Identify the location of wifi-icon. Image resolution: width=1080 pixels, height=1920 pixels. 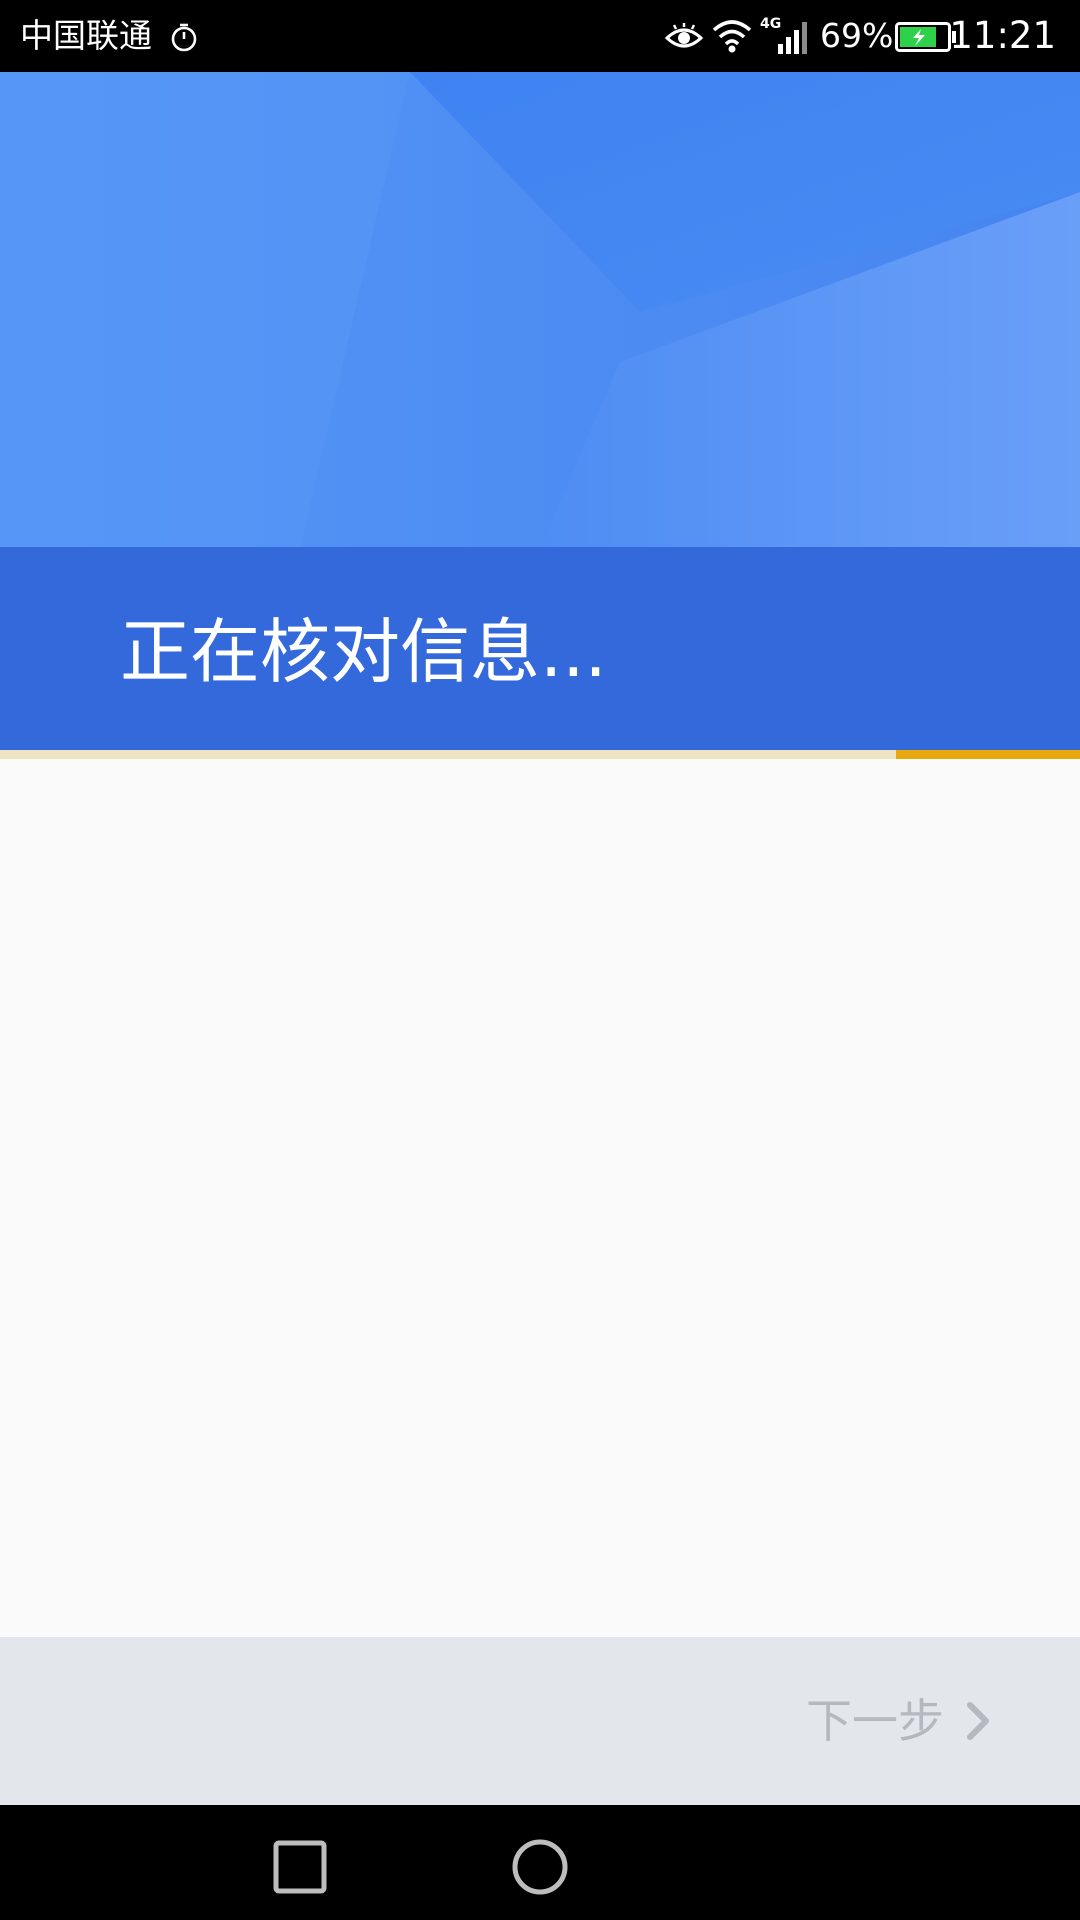
(732, 36).